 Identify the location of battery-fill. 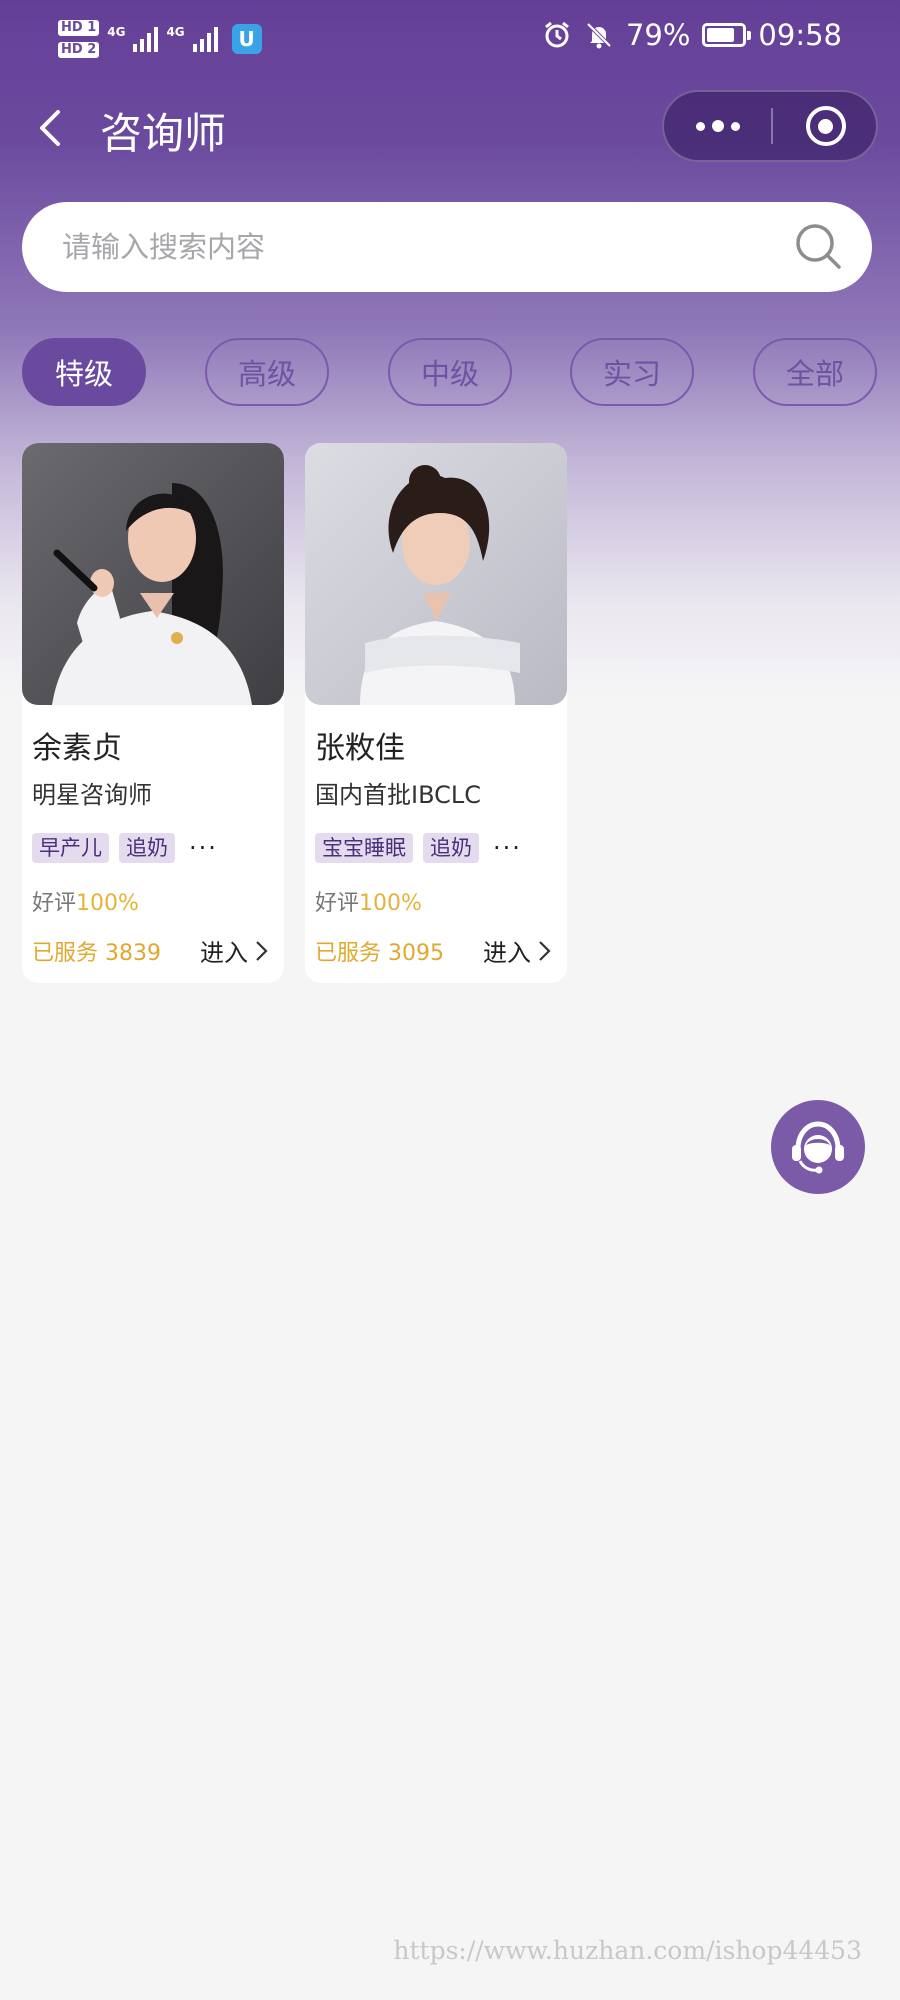
(721, 35).